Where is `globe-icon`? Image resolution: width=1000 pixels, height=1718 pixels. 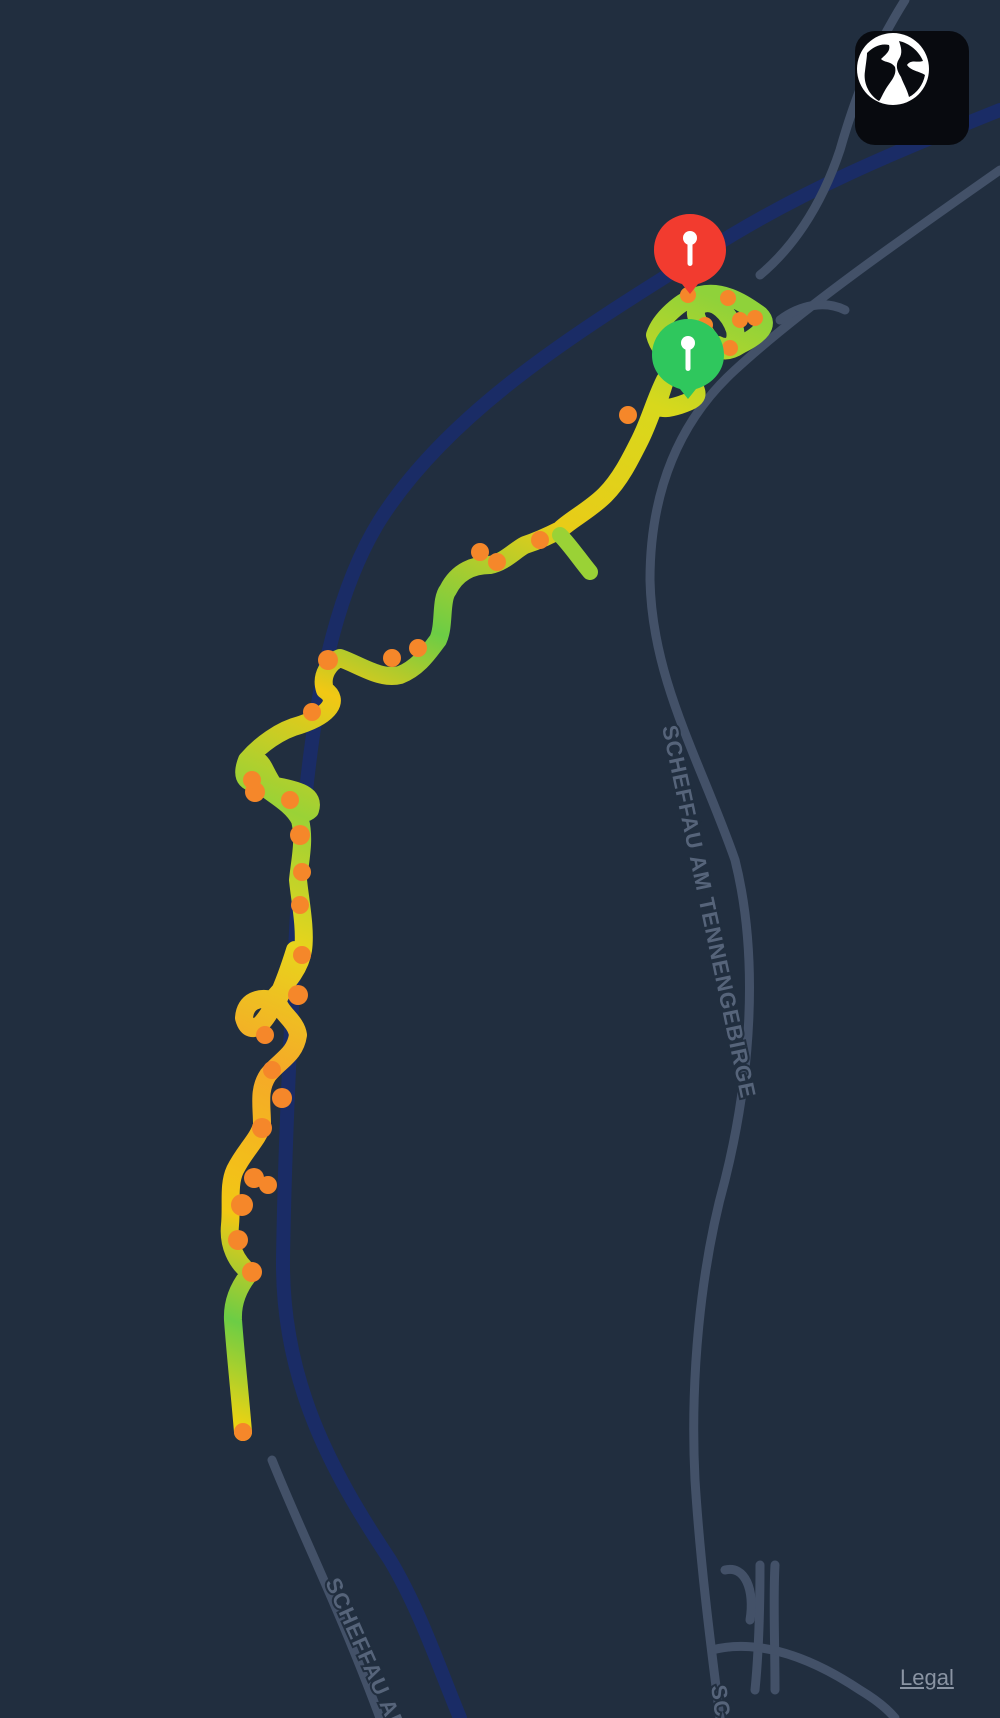
globe-icon is located at coordinates (893, 69).